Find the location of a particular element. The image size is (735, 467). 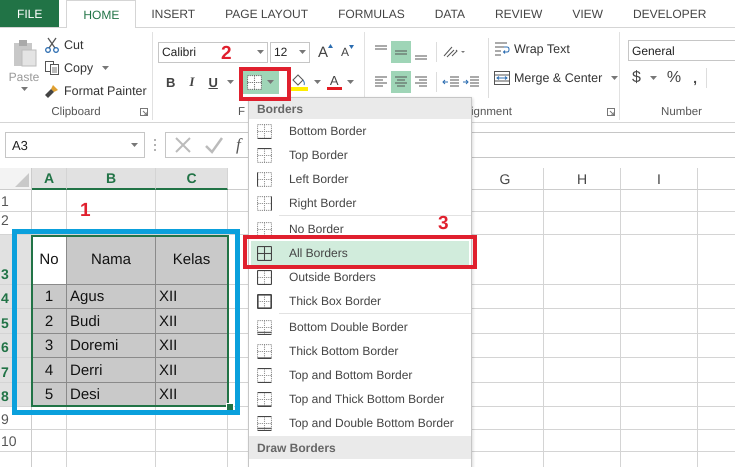

table-cell: 4 is located at coordinates (49, 370).